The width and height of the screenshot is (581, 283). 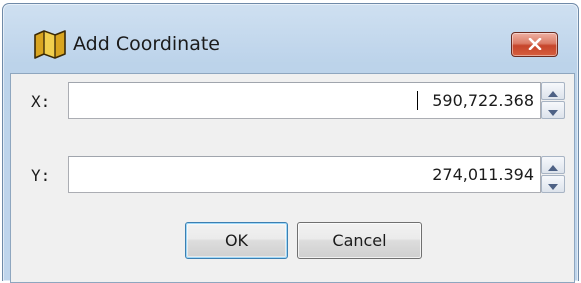 What do you see at coordinates (41, 101) in the screenshot?
I see `x-label: X:` at bounding box center [41, 101].